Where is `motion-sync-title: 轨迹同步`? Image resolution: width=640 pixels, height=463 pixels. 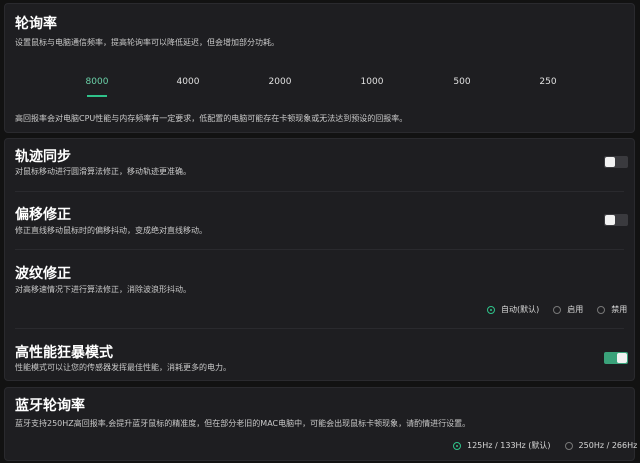
motion-sync-title: 轨迹同步 is located at coordinates (43, 157).